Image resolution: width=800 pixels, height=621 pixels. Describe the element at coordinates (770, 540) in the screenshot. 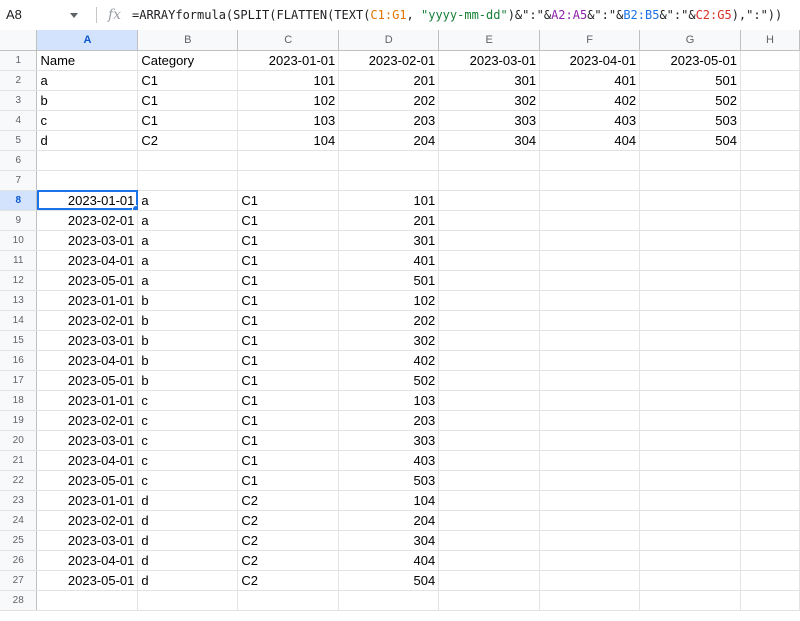

I see `cell-h25` at that location.